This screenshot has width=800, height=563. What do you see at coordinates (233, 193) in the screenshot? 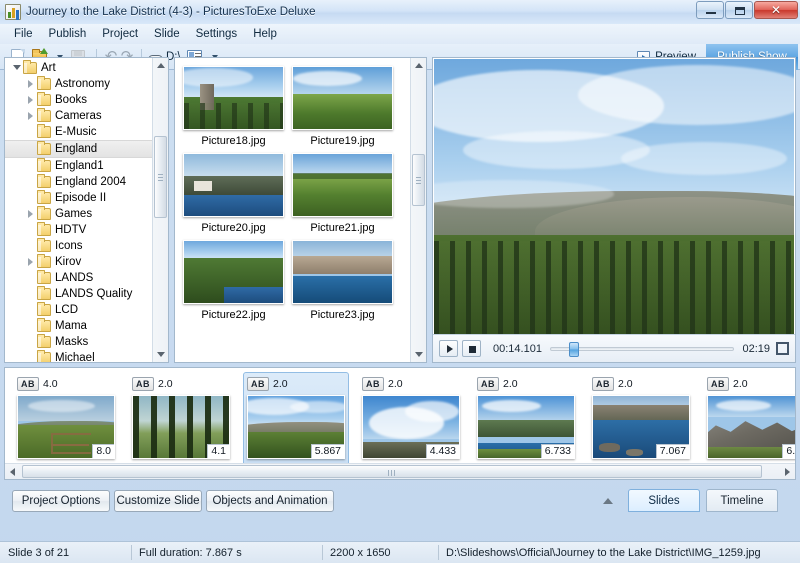
I see `file-thumbnail: Picture20.jpg` at bounding box center [233, 193].